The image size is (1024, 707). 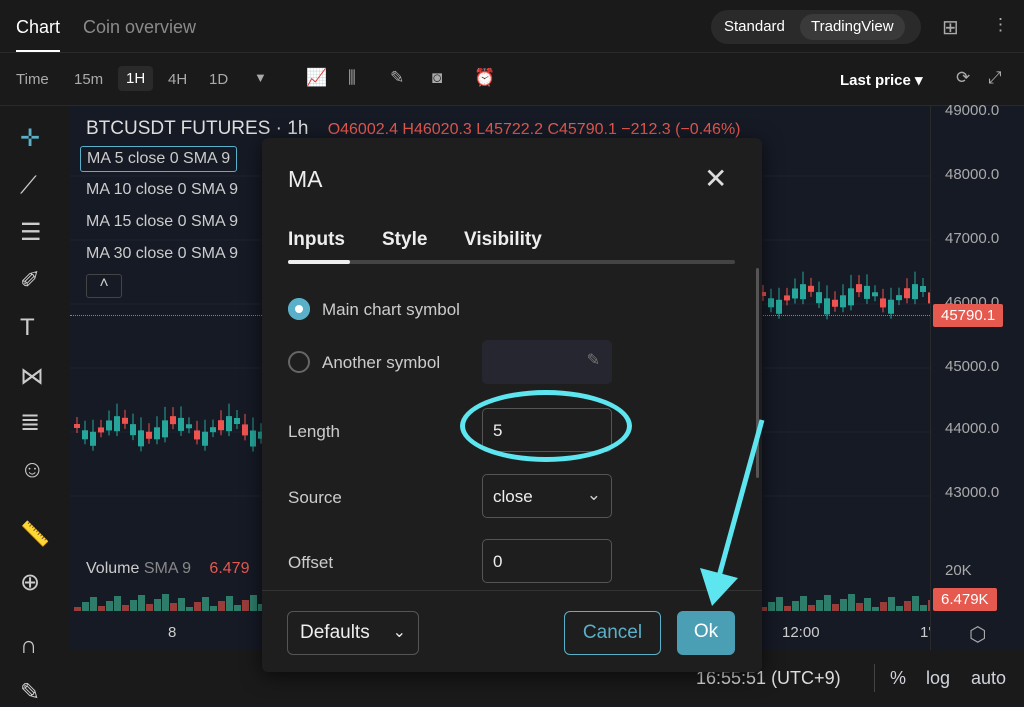 What do you see at coordinates (547, 362) in the screenshot?
I see `symbol-picker: ✎` at bounding box center [547, 362].